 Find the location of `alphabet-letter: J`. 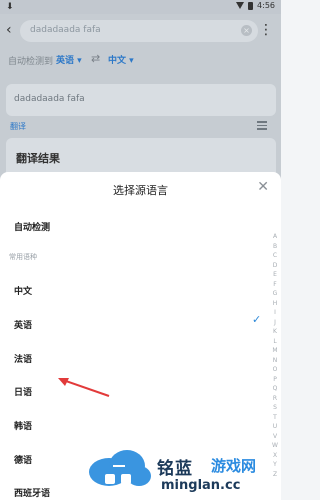

alphabet-letter: J is located at coordinates (275, 323).